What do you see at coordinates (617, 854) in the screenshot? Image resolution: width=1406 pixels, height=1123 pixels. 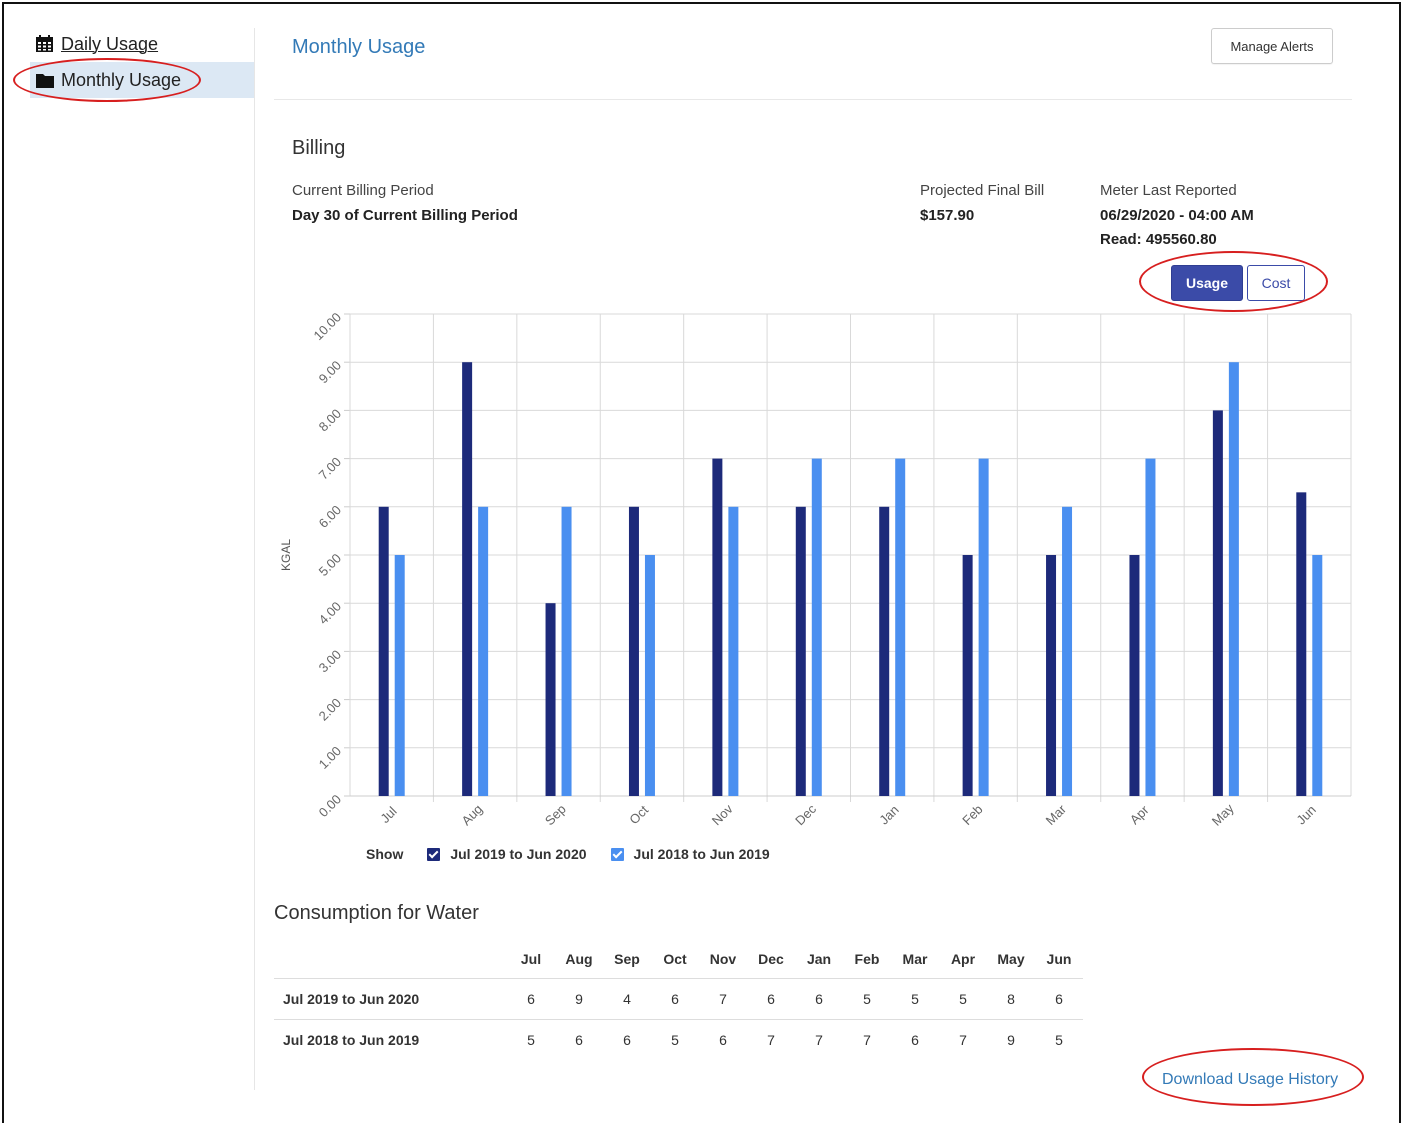 I see `legend-checkbox-previous-year` at bounding box center [617, 854].